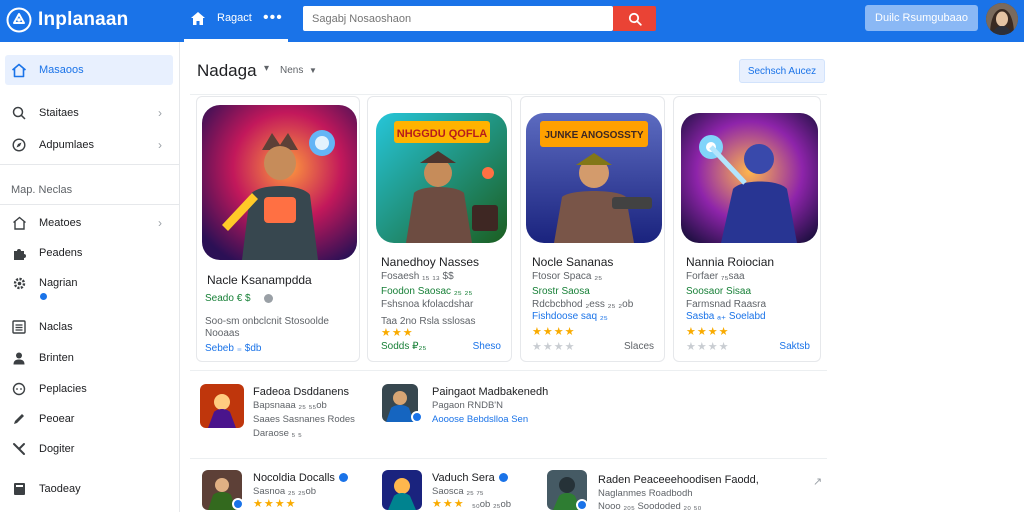 Image resolution: width=1024 pixels, height=512 pixels. I want to click on sidebar-item-label: Taodeay, so click(60, 489).